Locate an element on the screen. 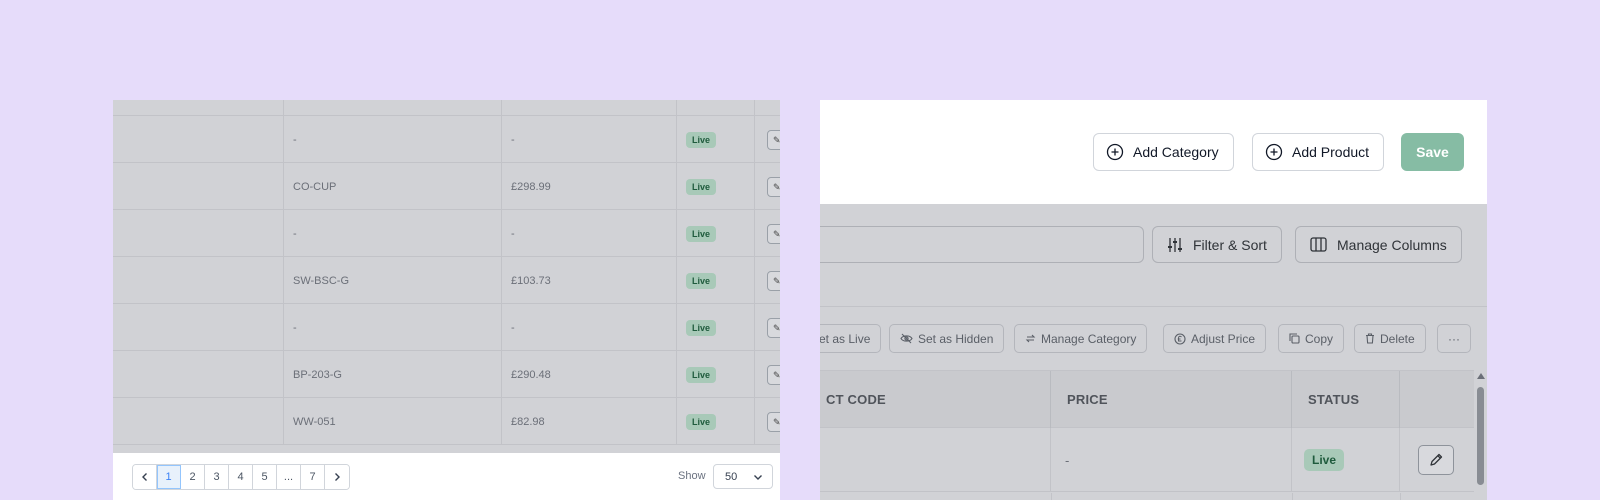  eye-off-icon is located at coordinates (906, 338).